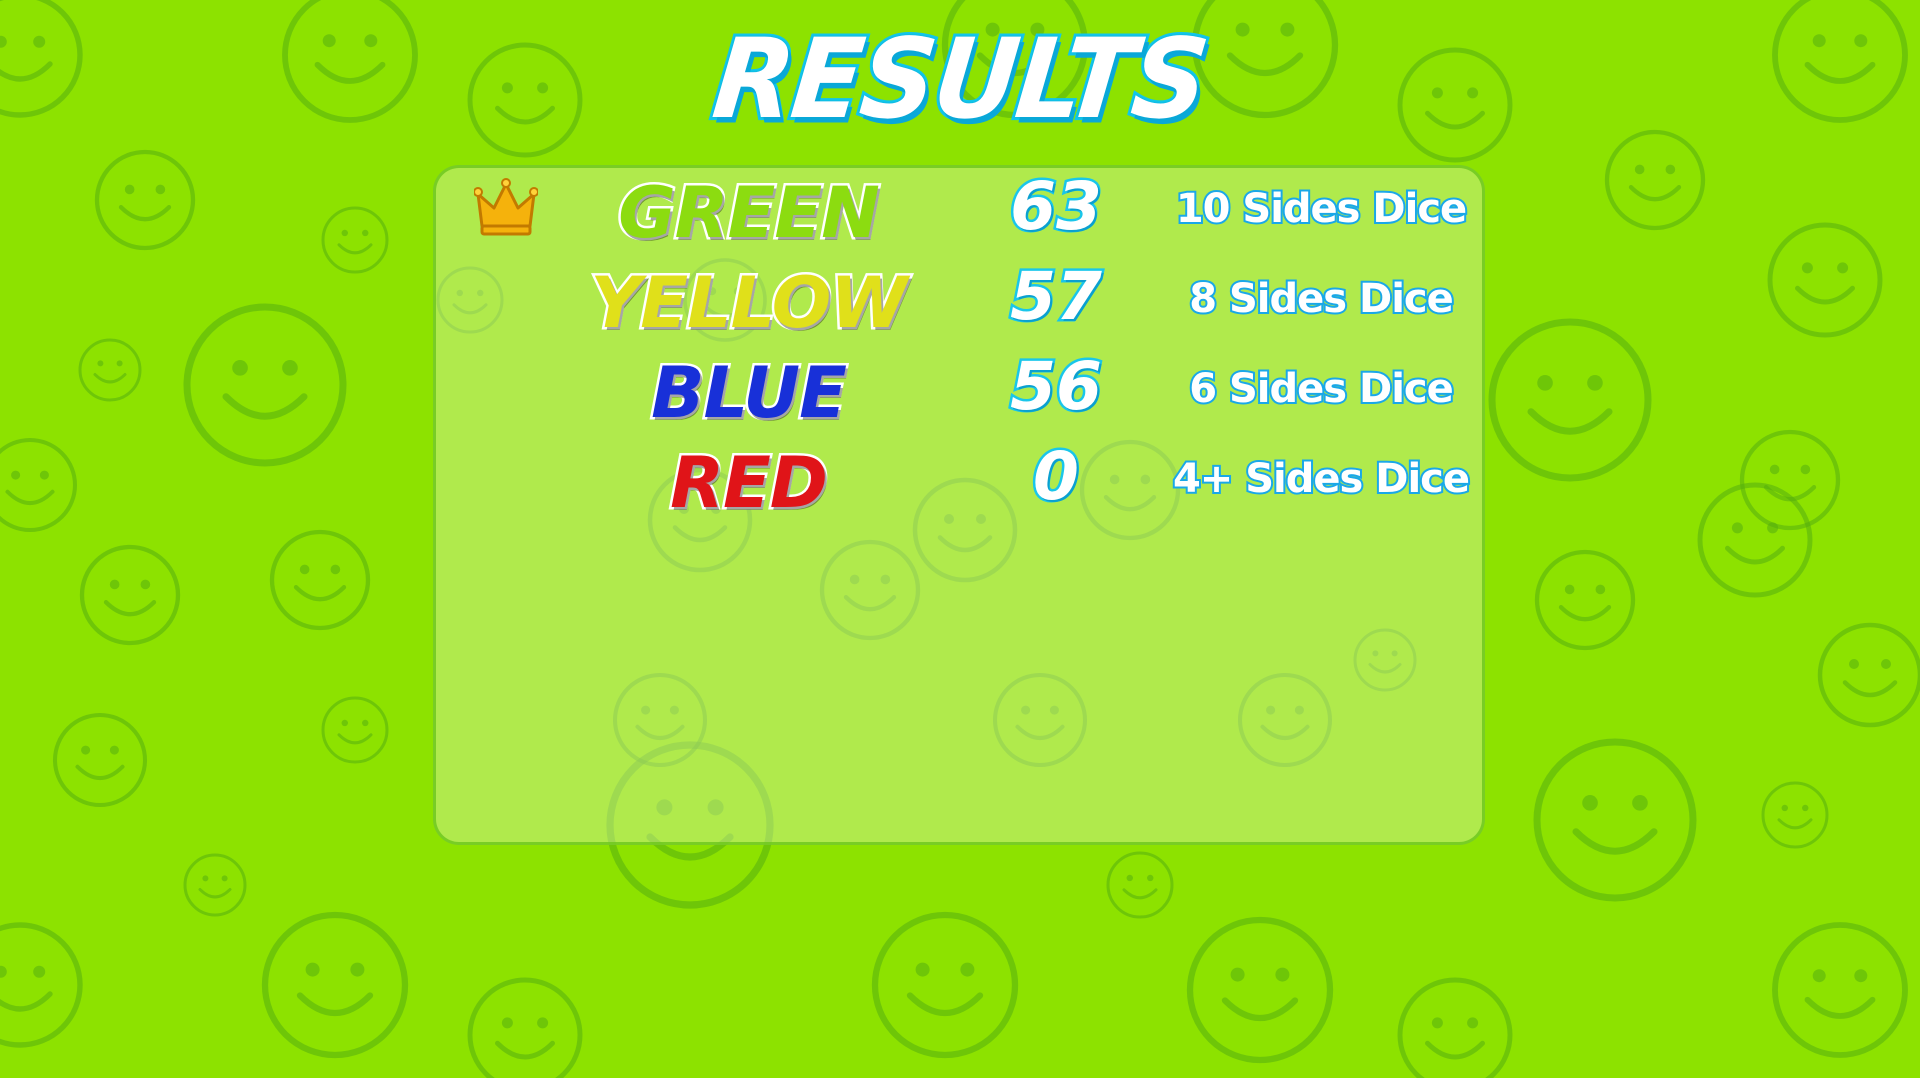  Describe the element at coordinates (749, 303) in the screenshot. I see `team-name: YELLOW` at that location.